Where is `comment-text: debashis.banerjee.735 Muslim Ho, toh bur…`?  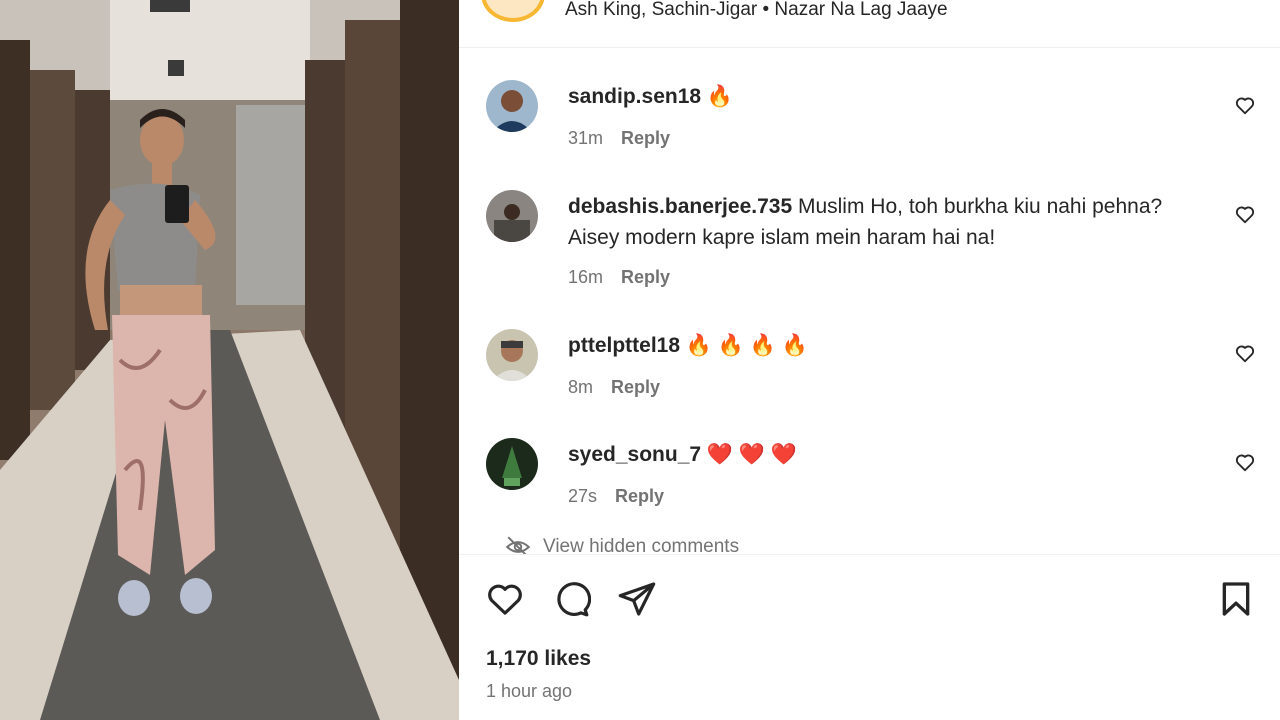
comment-text: debashis.banerjee.735 Muslim Ho, toh bur… is located at coordinates (889, 222).